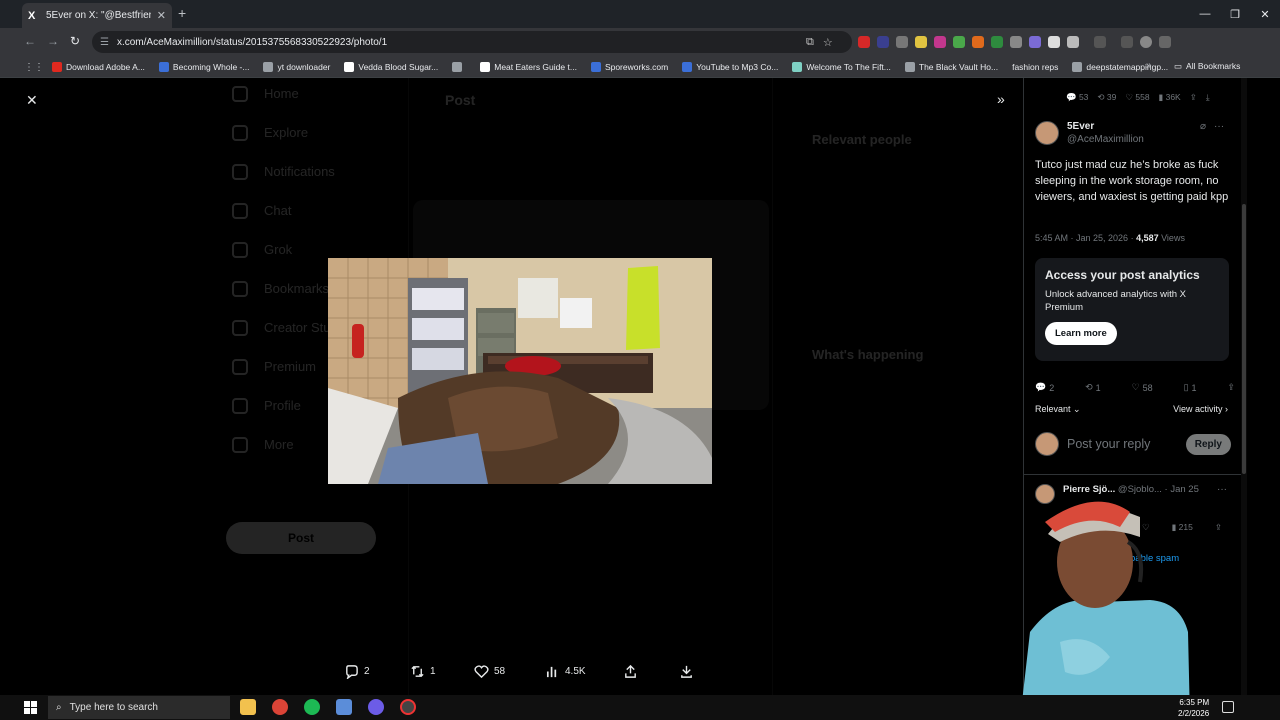 This screenshot has width=1280, height=720. I want to click on likes-stat: ♡ 58, so click(1142, 387).